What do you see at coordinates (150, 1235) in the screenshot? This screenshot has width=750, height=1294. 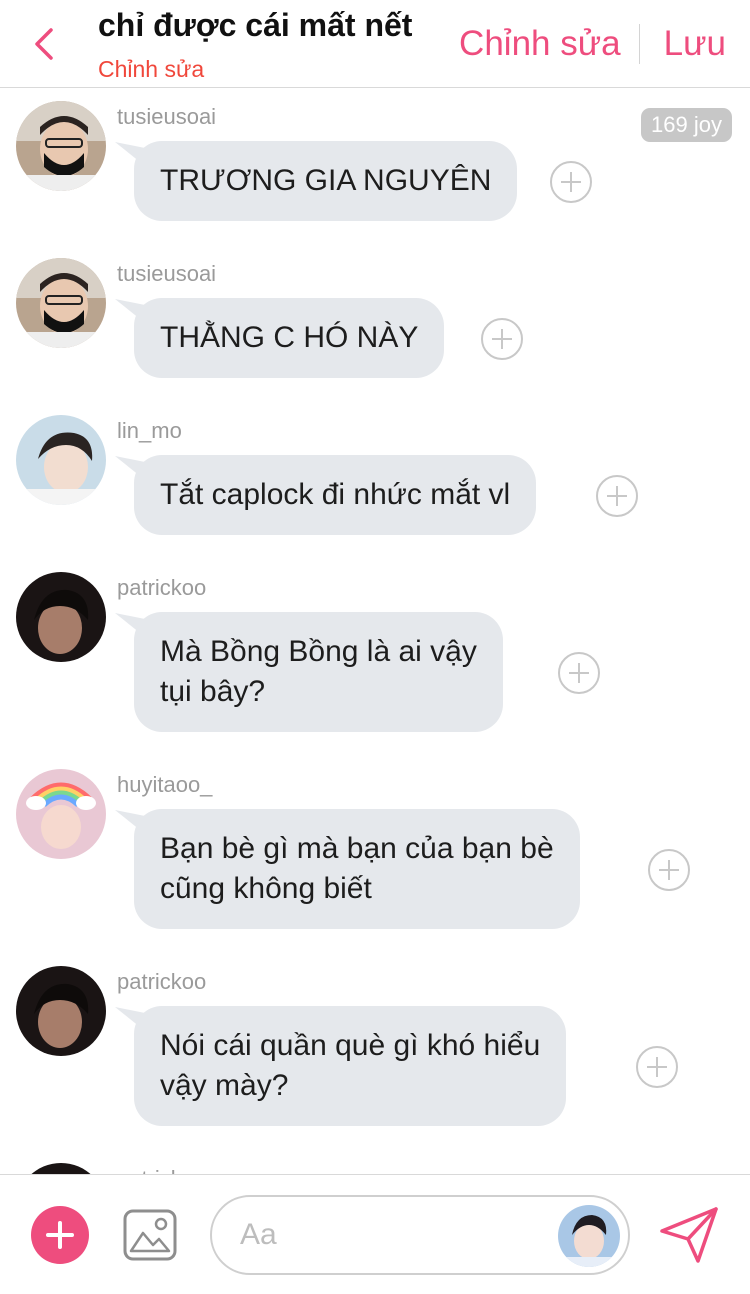 I see `image-icon` at bounding box center [150, 1235].